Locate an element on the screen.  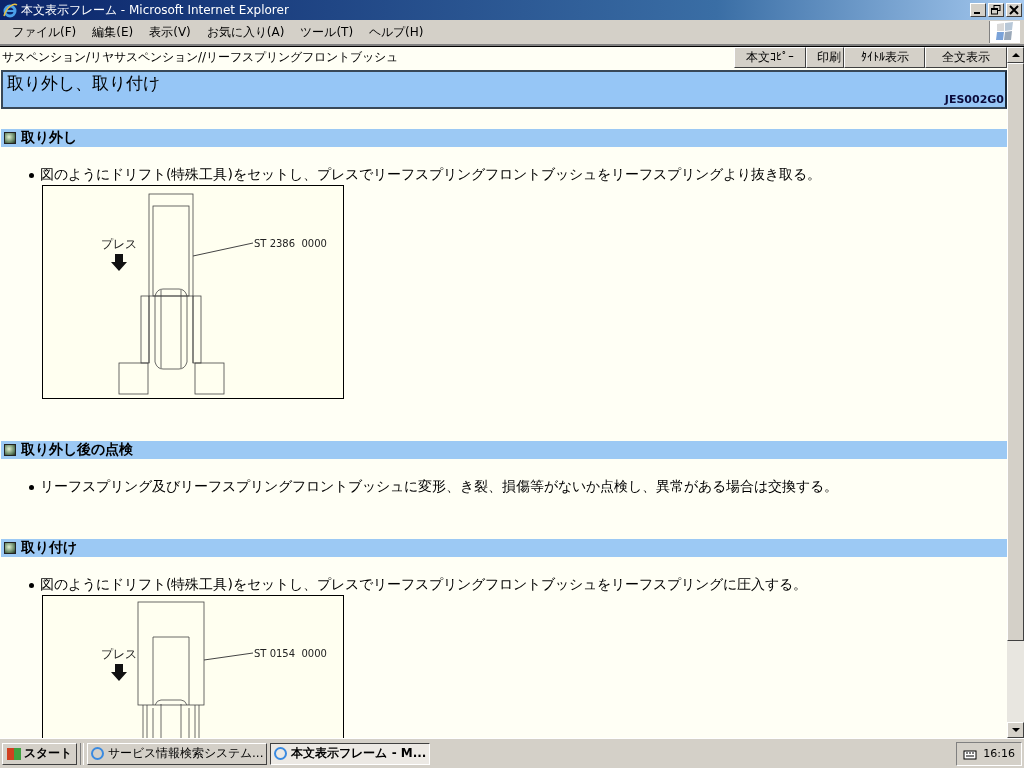
instruction-text: 図のようにドリフト(特殊工具)をセットし、プレスでリーフスプリングフロントブッシュをリーフスプリングより抜き取る。 is located at coordinates (430, 175).